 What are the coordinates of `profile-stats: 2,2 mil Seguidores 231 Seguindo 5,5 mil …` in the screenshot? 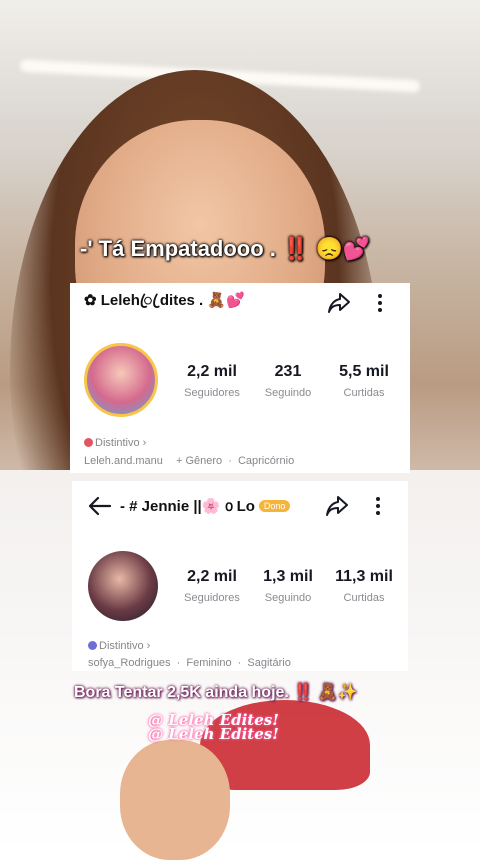 It's located at (288, 381).